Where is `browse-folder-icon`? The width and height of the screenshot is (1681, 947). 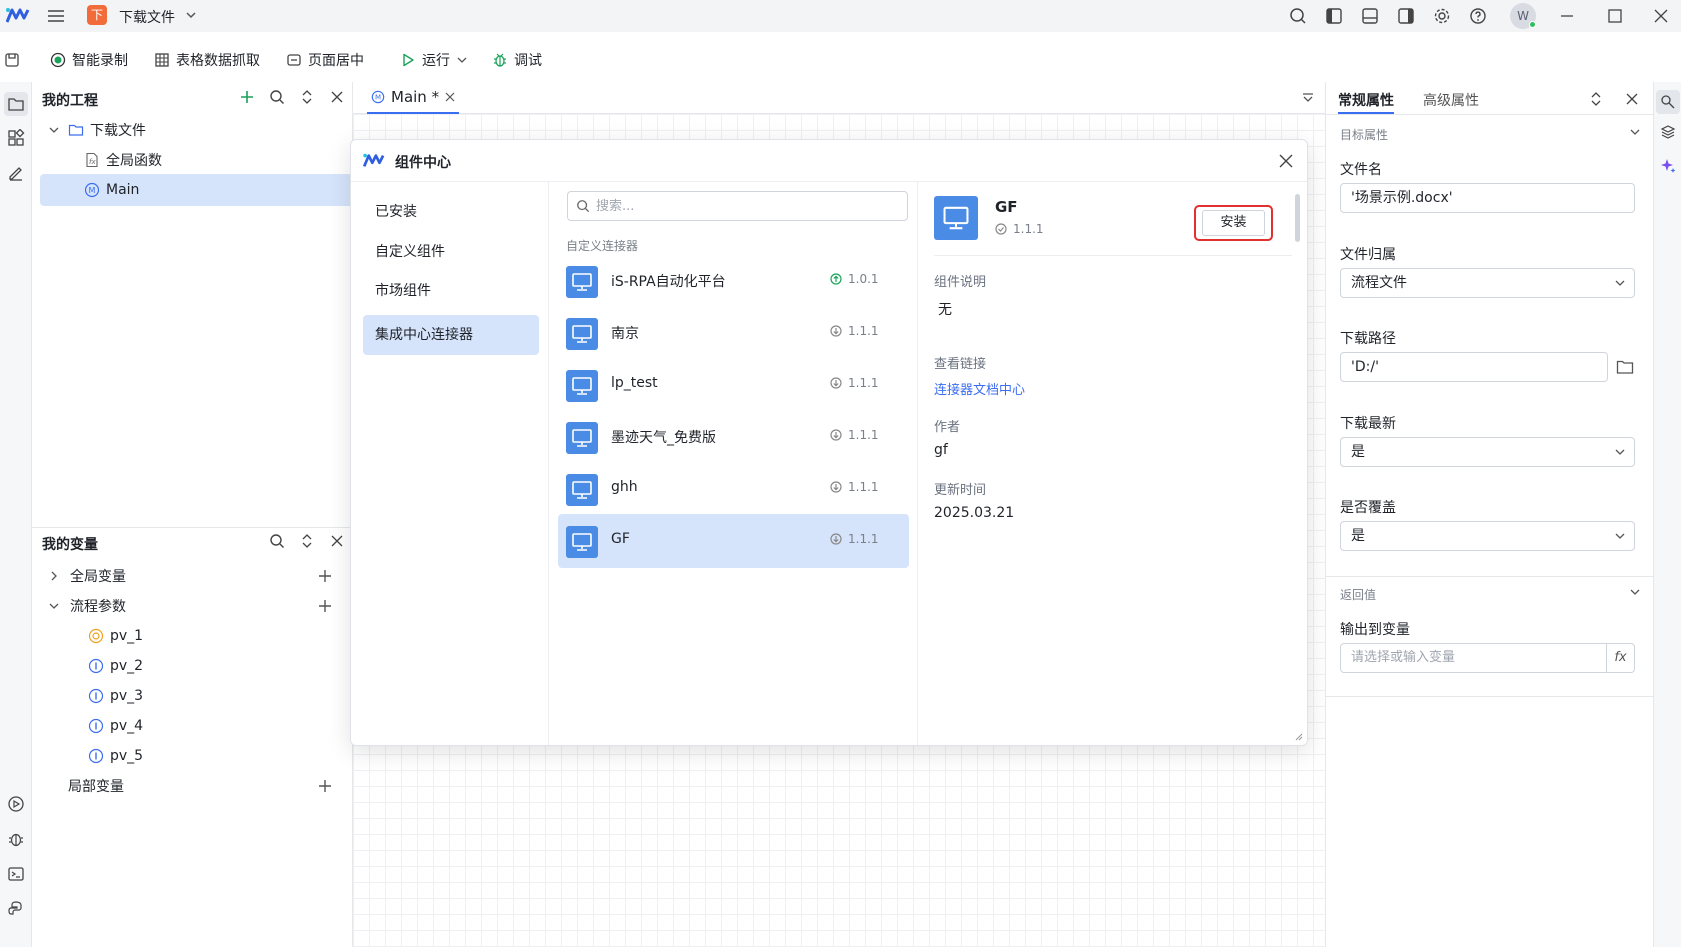
browse-folder-icon is located at coordinates (1625, 367).